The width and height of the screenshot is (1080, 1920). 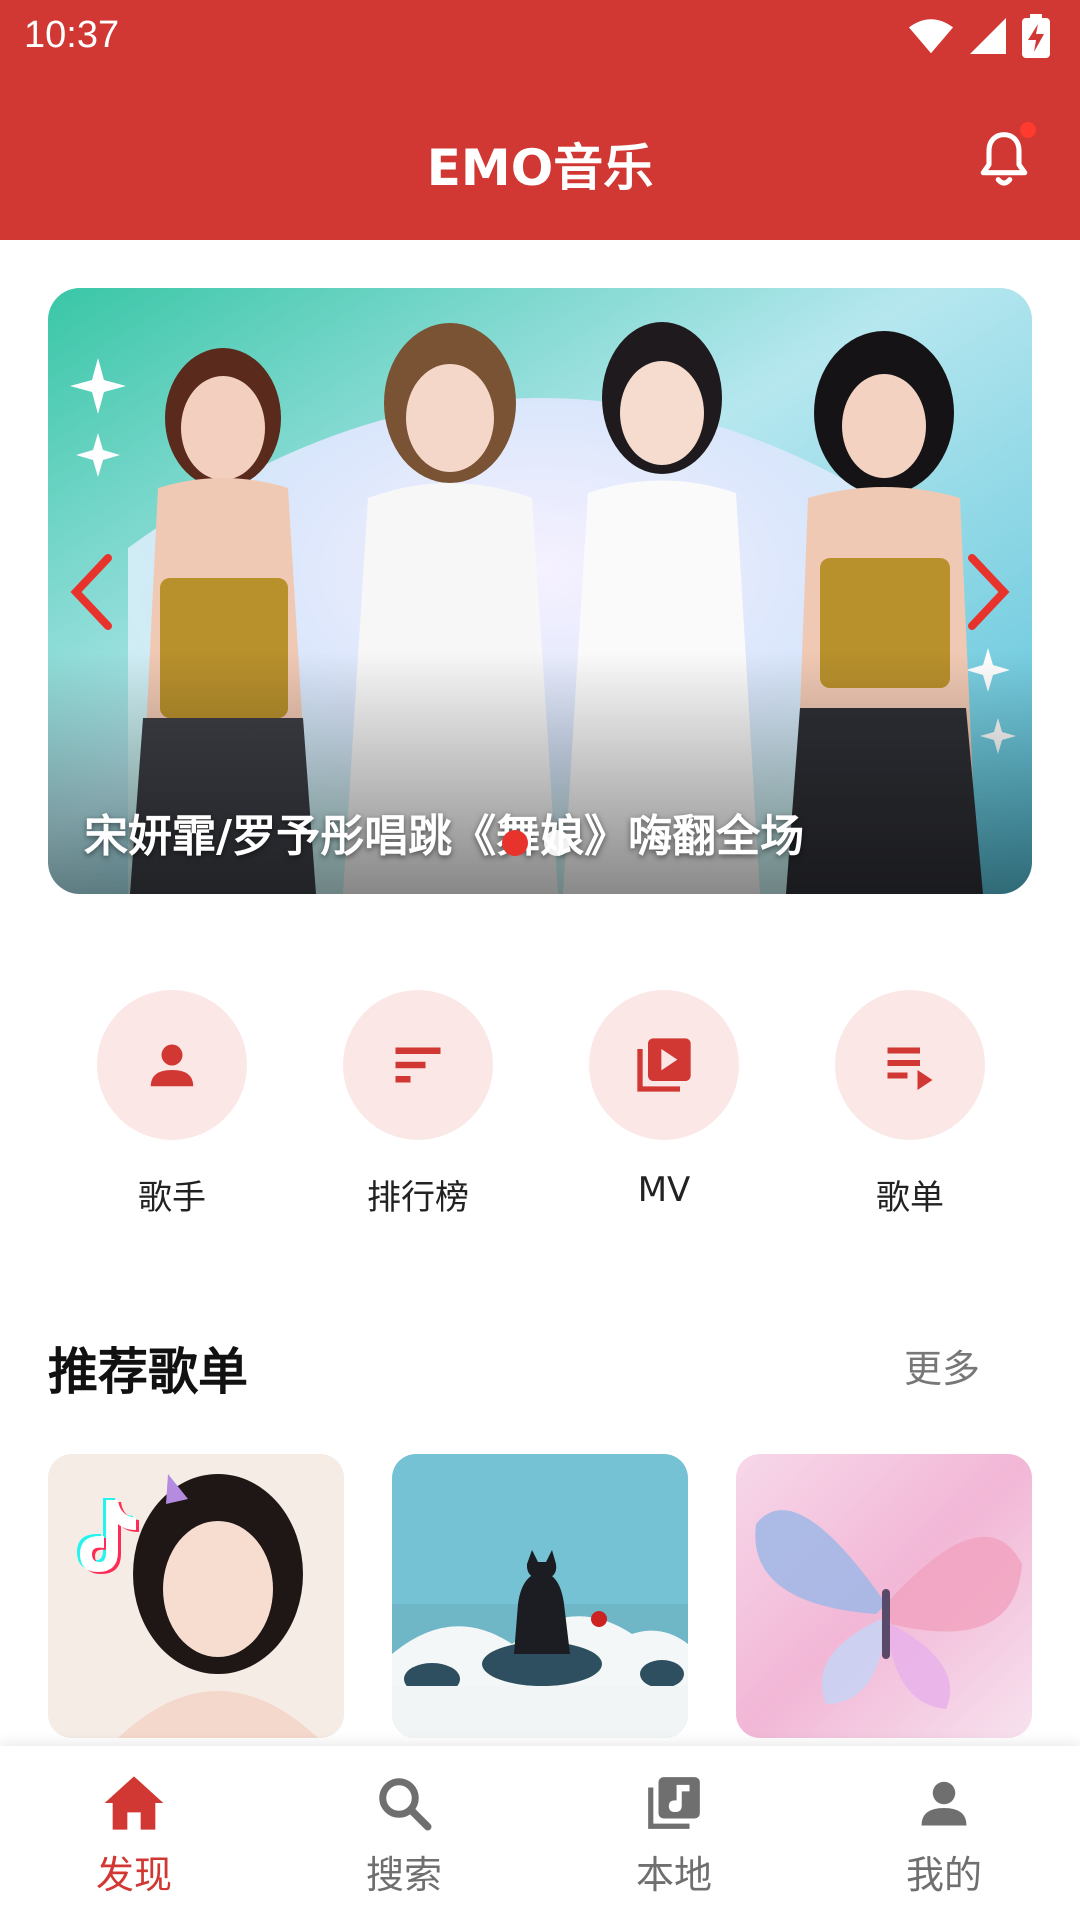 I want to click on notification-badge, so click(x=1028, y=130).